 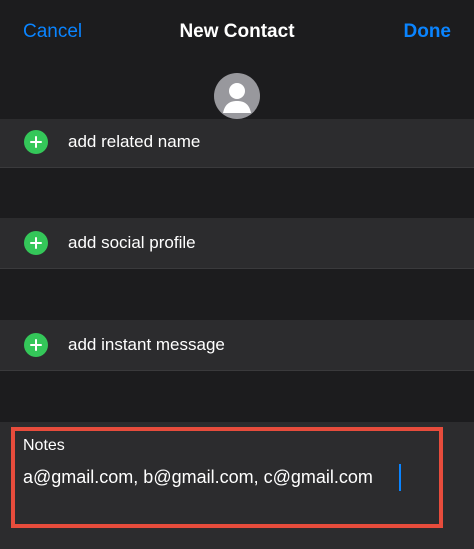 I want to click on contact-photo-button, so click(x=237, y=96).